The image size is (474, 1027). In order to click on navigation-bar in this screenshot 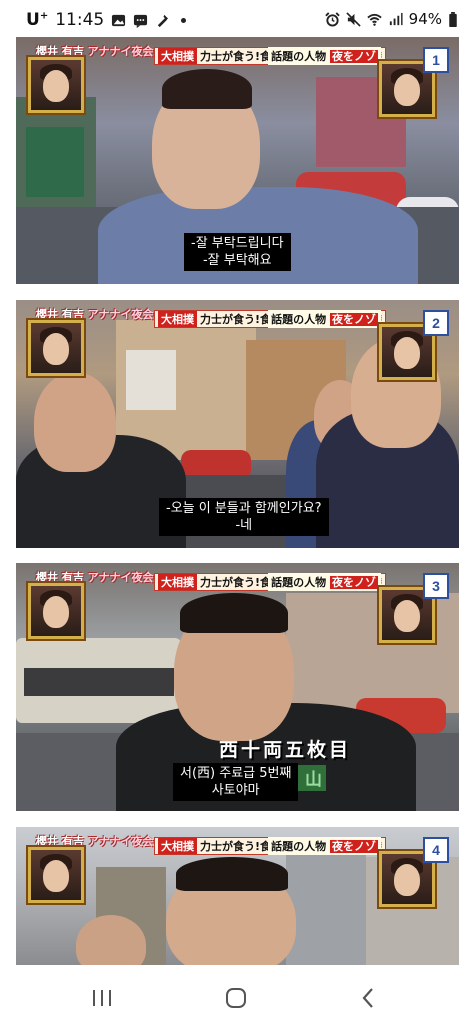, I will do `click(237, 997)`.